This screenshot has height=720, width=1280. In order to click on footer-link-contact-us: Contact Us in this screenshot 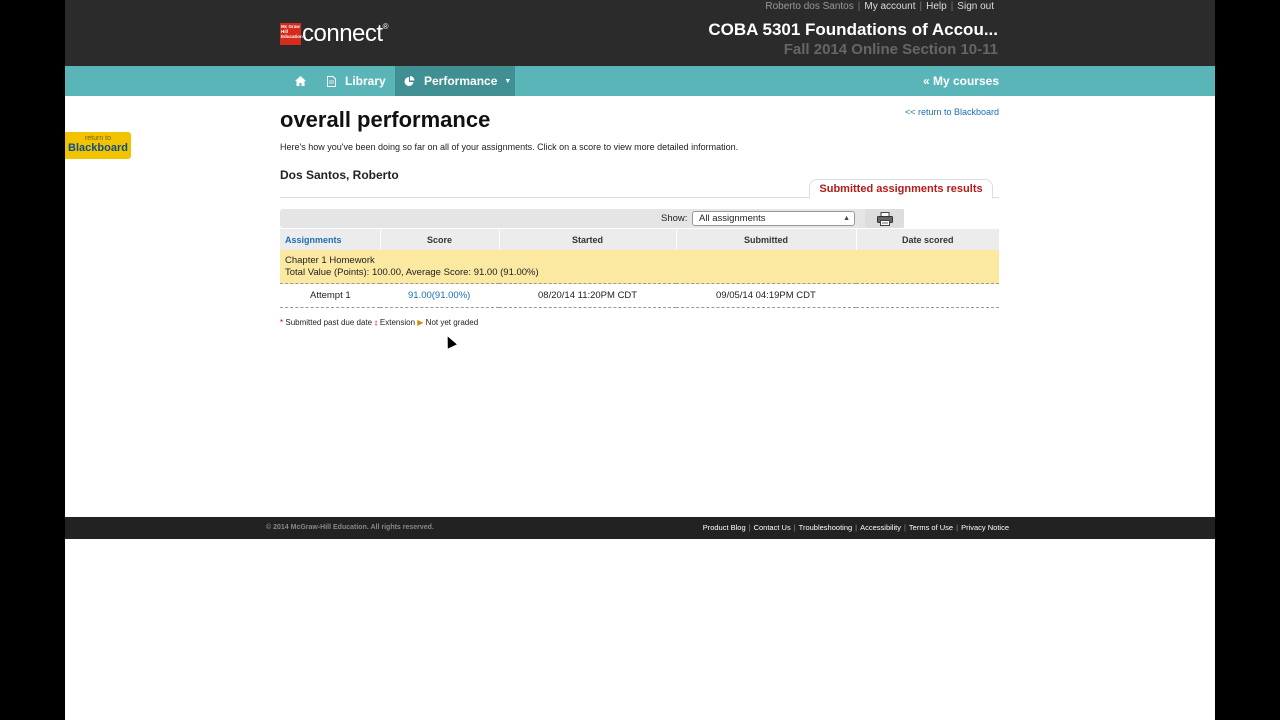, I will do `click(772, 527)`.